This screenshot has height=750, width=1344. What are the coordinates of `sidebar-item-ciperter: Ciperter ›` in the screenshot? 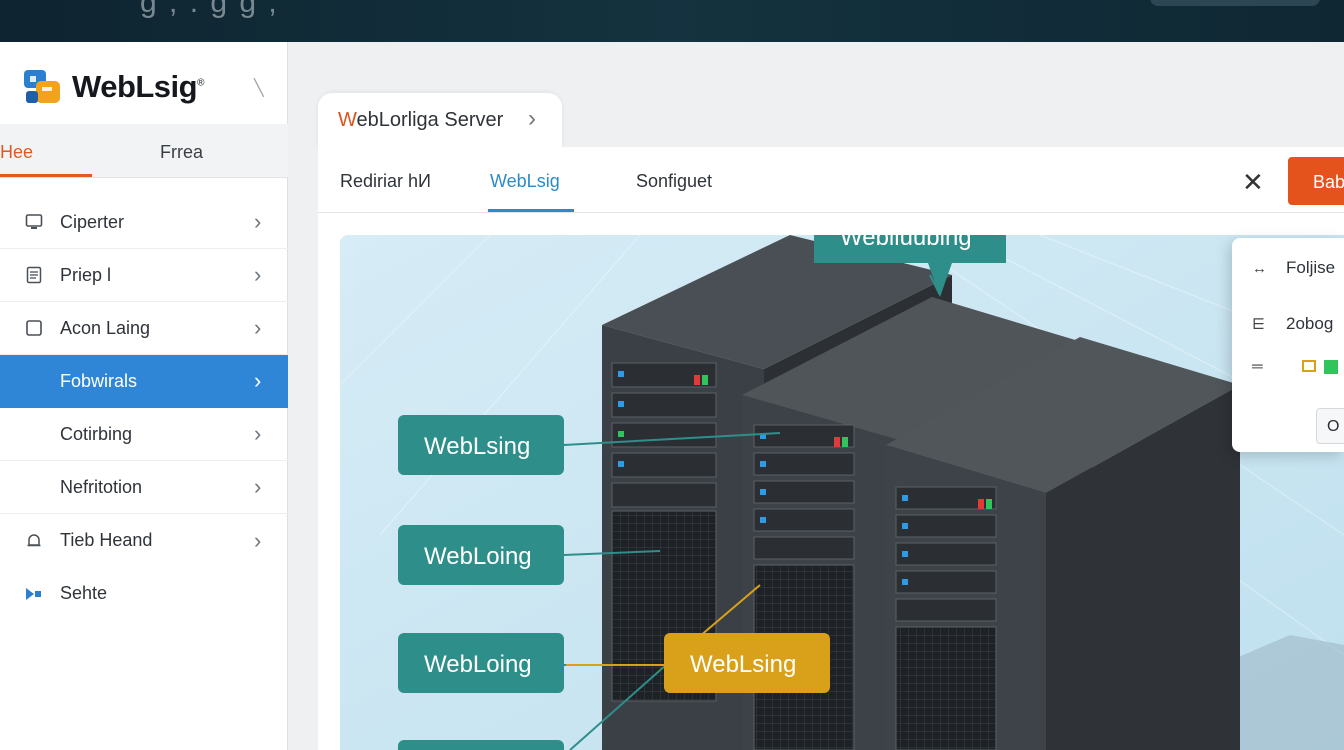 It's located at (144, 222).